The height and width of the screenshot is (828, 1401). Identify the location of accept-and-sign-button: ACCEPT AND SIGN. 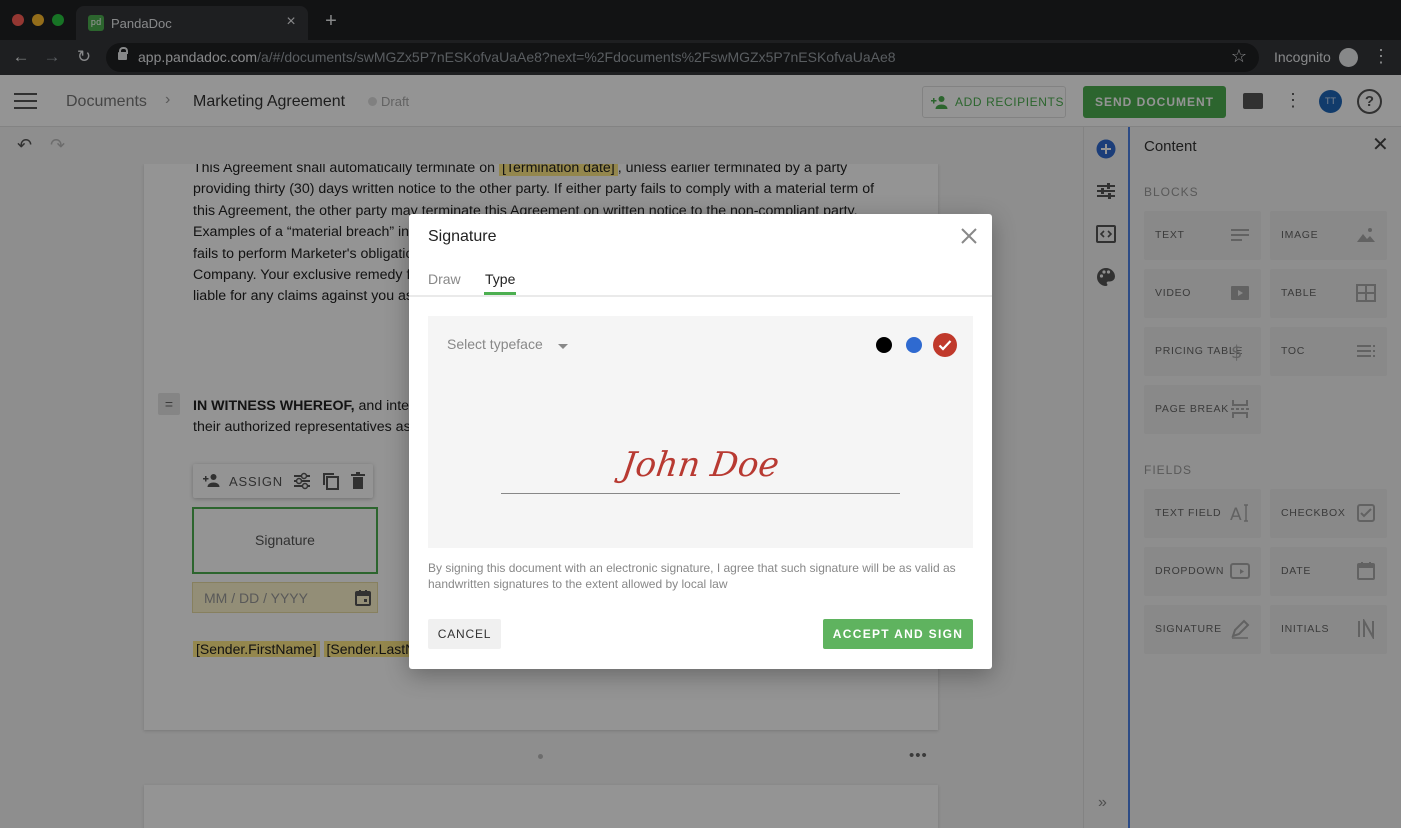
(898, 634).